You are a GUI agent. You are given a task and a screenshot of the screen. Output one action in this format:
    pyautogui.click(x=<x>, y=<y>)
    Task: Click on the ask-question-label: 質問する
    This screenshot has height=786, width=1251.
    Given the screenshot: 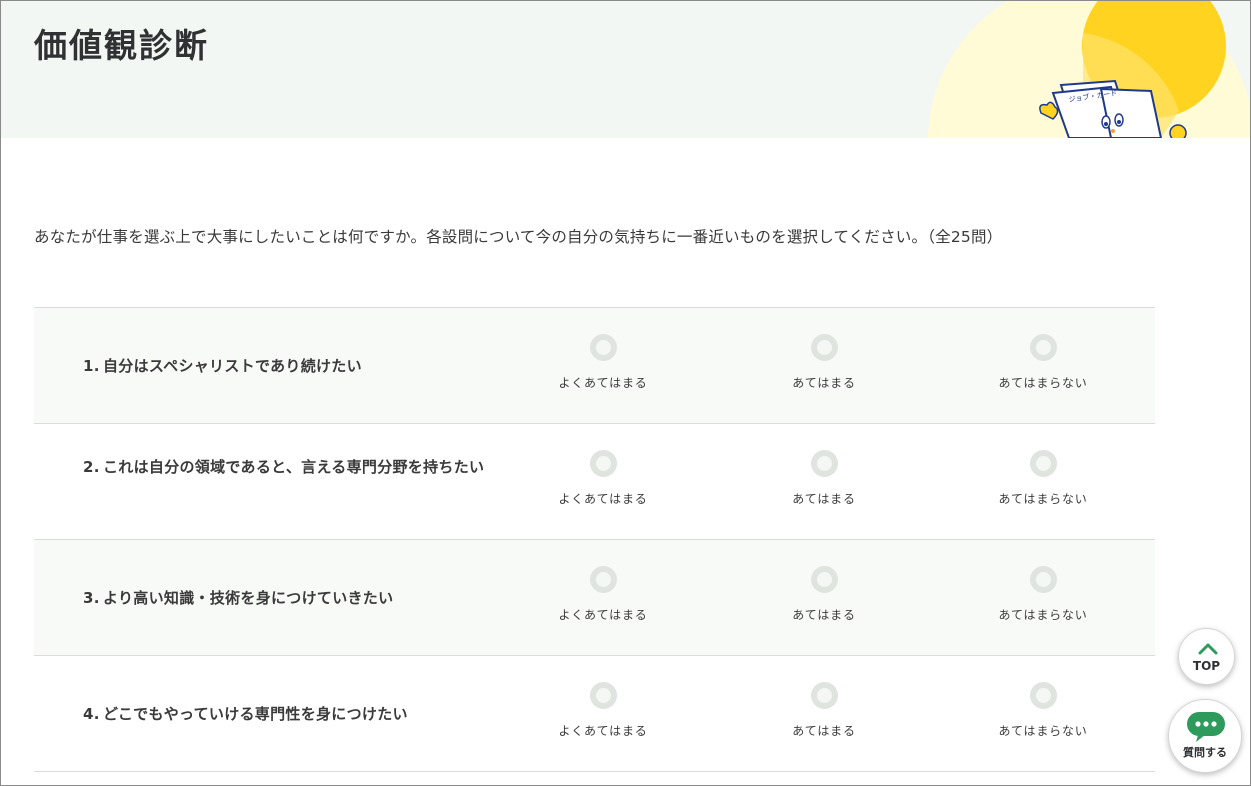 What is the action you would take?
    pyautogui.click(x=1205, y=752)
    